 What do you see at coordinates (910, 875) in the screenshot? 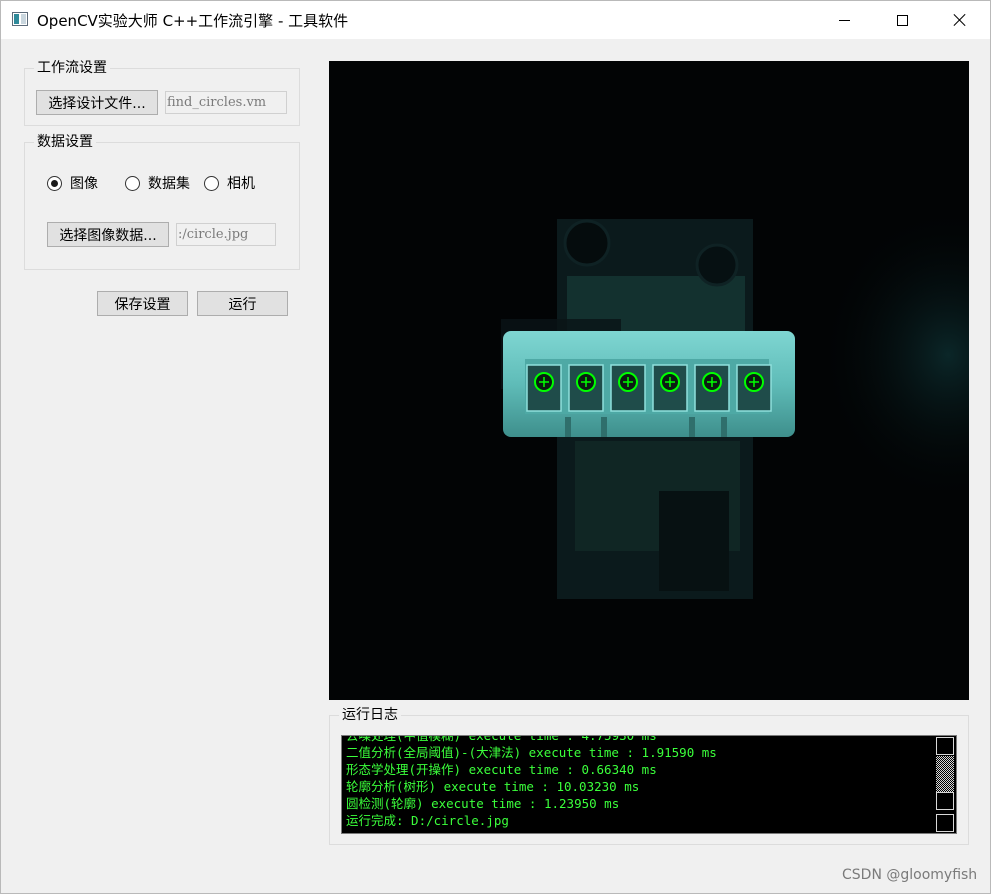
I see `watermark: CSDN @gloomyfish` at bounding box center [910, 875].